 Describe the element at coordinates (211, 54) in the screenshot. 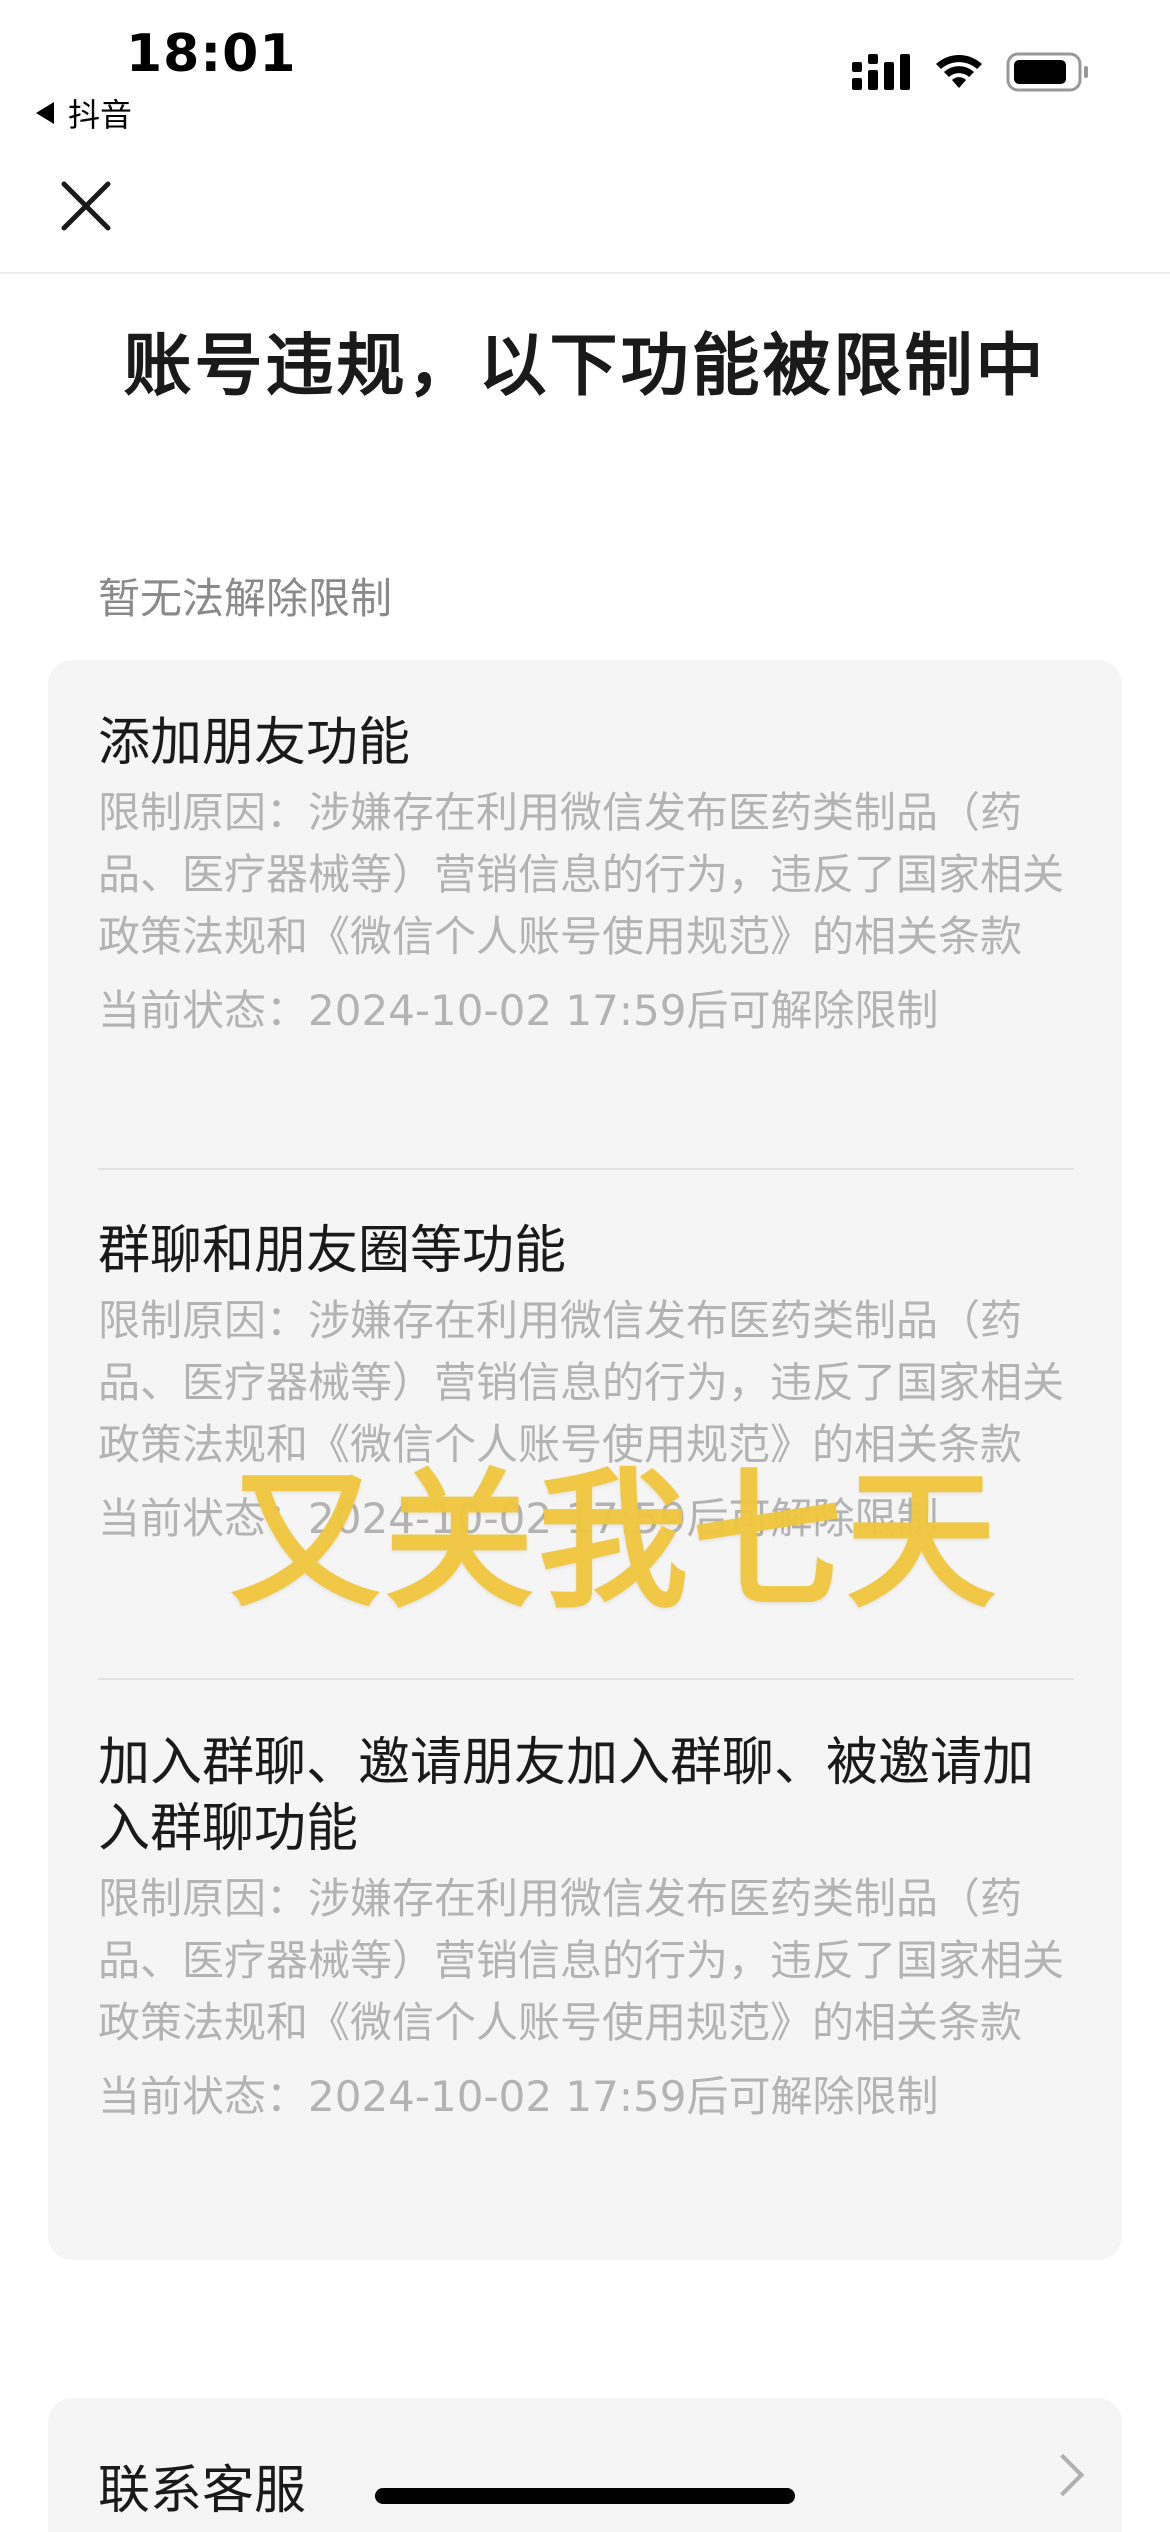

I see `status-time: 18:01` at that location.